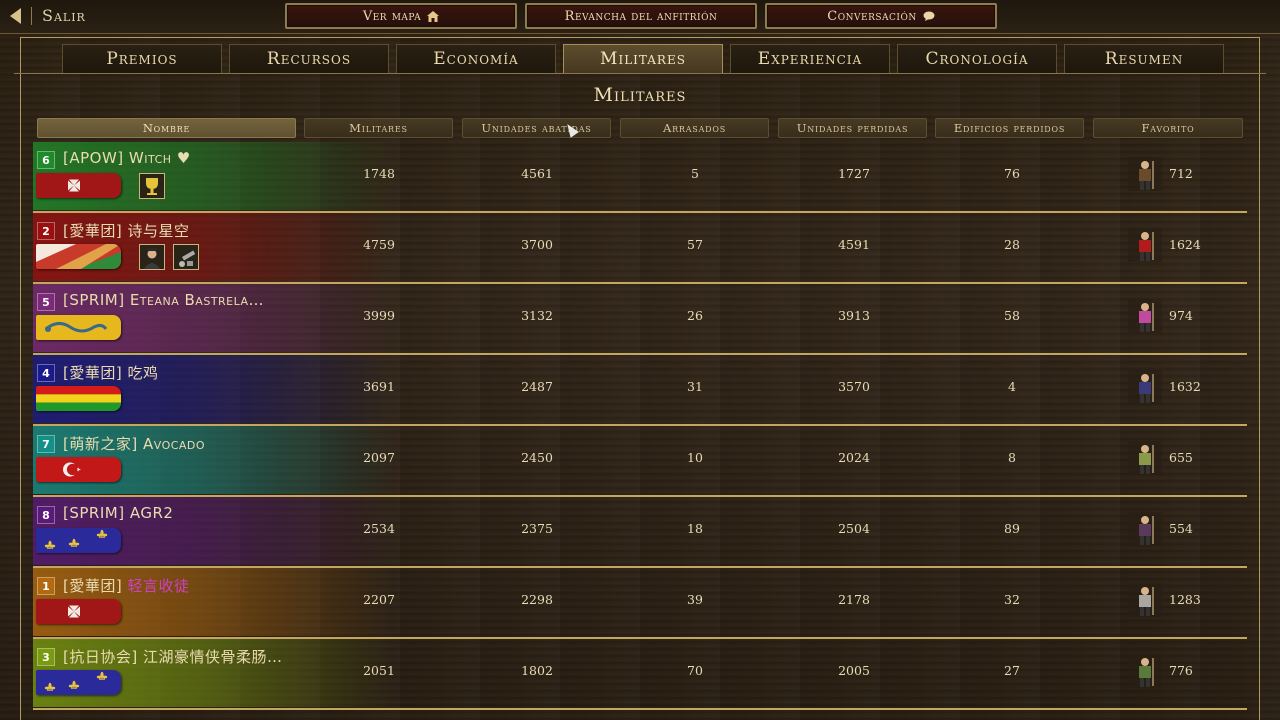 Image resolution: width=1280 pixels, height=720 pixels. I want to click on exit-button: Salir, so click(48, 15).